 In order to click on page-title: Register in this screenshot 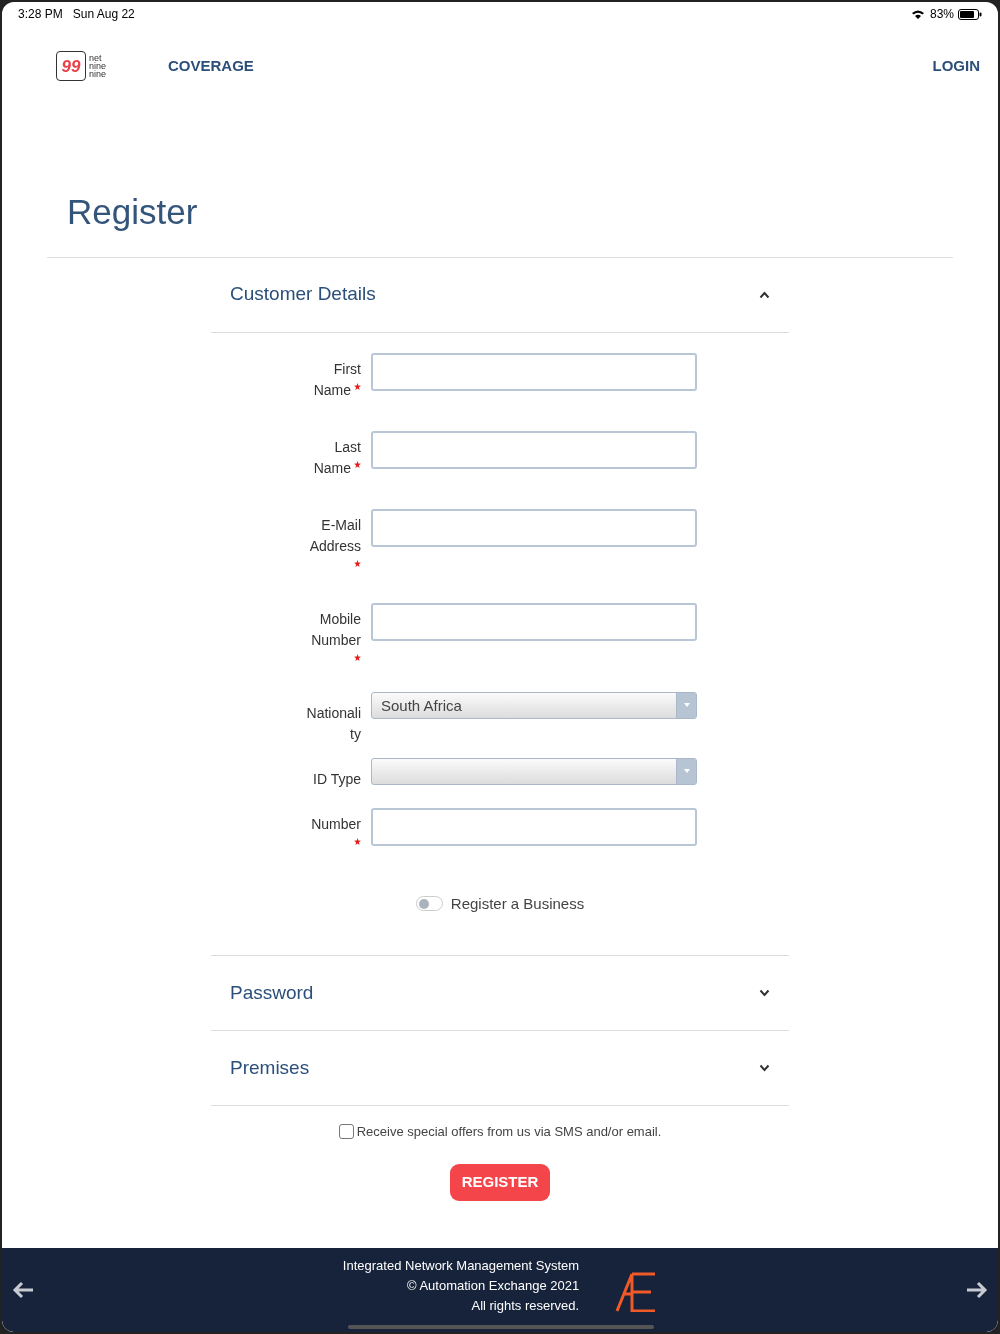, I will do `click(133, 212)`.